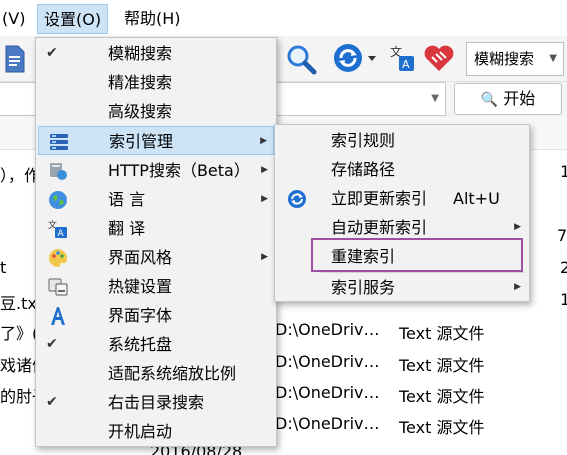 Image resolution: width=567 pixels, height=455 pixels. Describe the element at coordinates (504, 59) in the screenshot. I see `search-mode-value: 模糊搜索` at that location.